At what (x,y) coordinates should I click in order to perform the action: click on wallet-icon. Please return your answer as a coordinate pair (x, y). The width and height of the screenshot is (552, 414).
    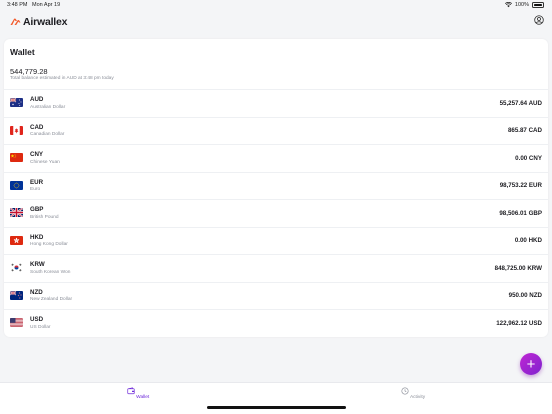
    Looking at the image, I should click on (131, 391).